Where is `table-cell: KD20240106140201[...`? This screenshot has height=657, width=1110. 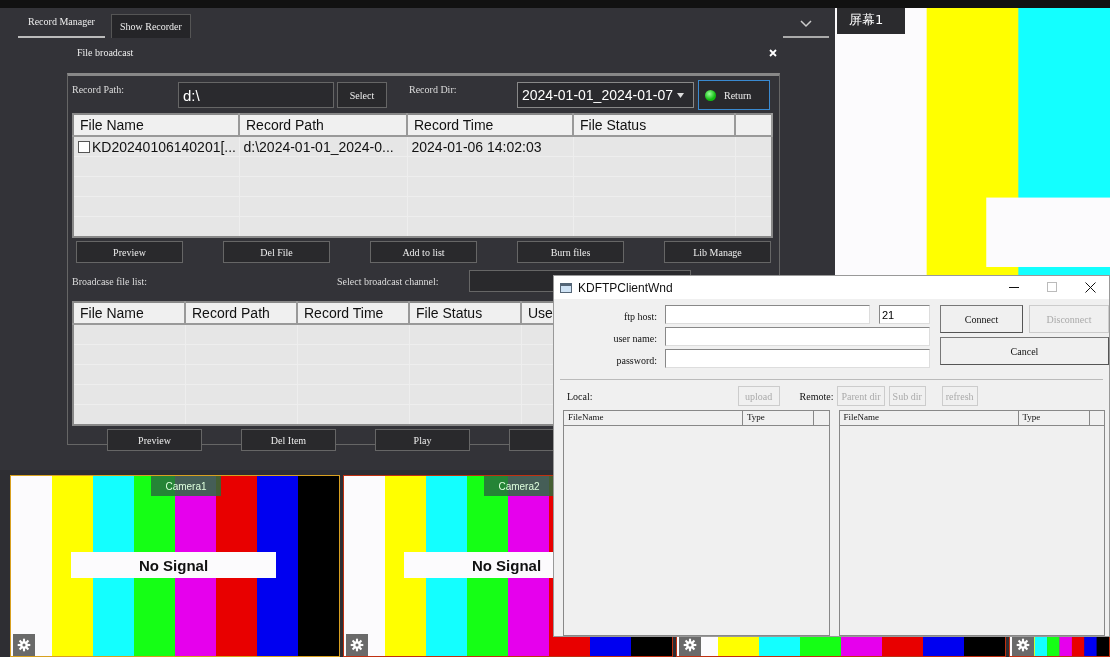
table-cell: KD20240106140201[... is located at coordinates (164, 146).